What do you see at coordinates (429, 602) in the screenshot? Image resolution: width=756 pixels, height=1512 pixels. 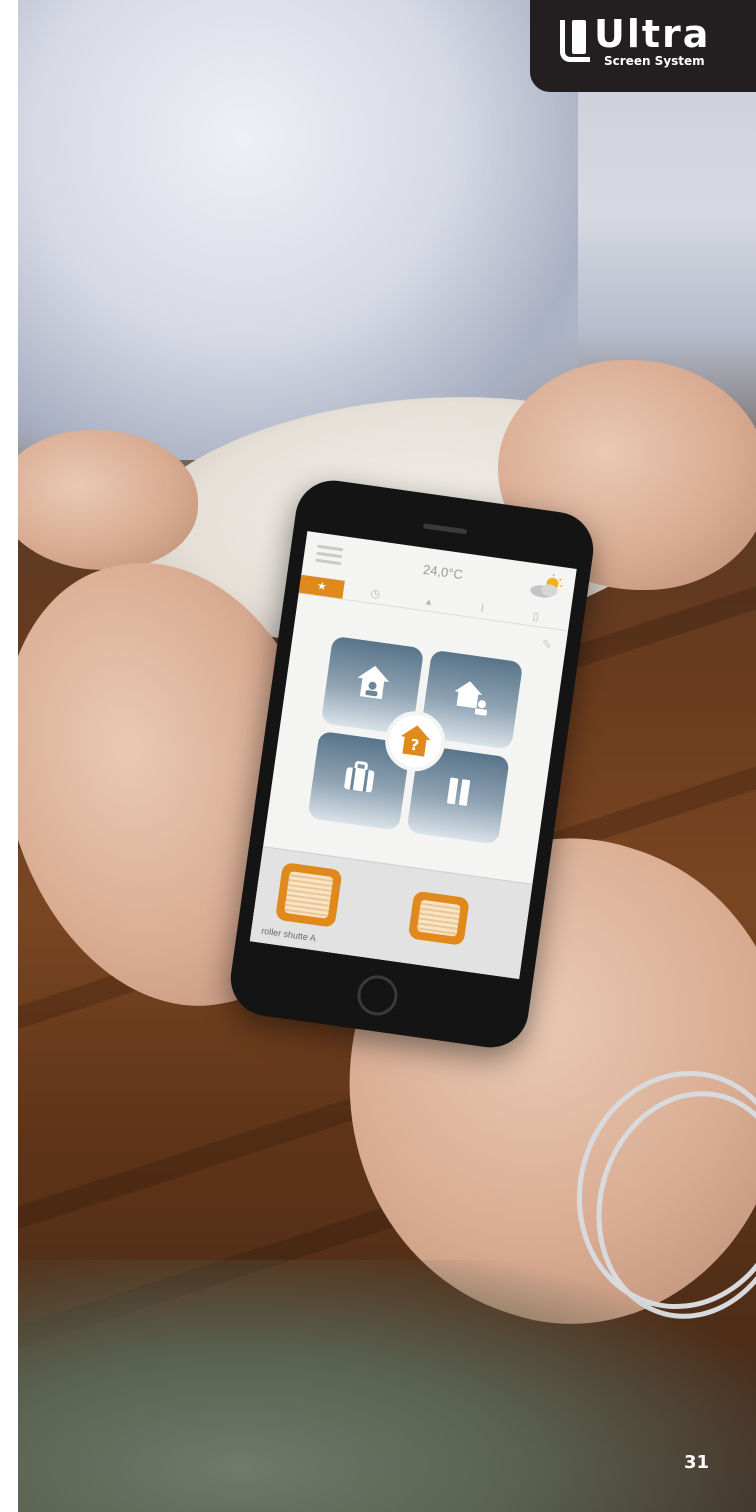 I see `tab-sensor: ▴` at bounding box center [429, 602].